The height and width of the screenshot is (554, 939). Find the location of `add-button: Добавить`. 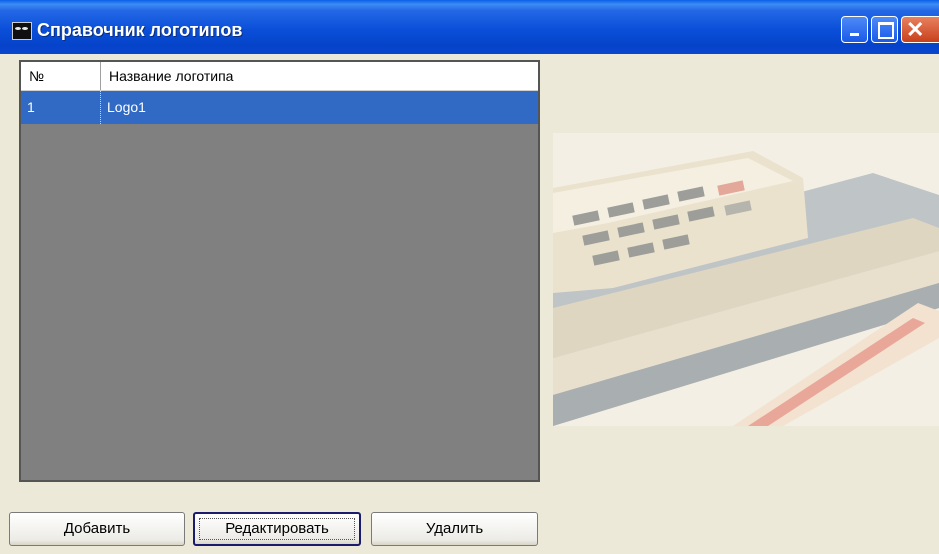

add-button: Добавить is located at coordinates (97, 529).